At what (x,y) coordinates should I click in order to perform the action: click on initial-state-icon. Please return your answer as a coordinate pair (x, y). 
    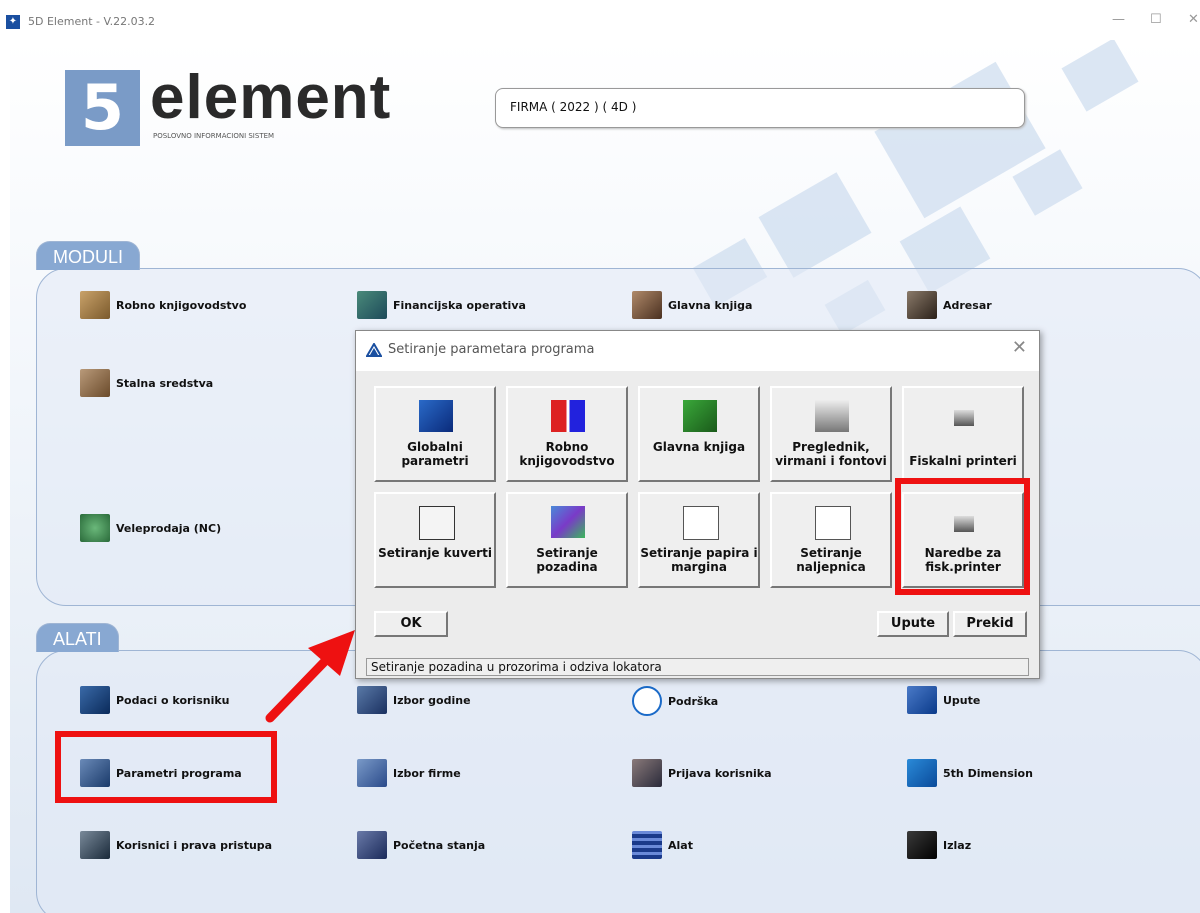
    Looking at the image, I should click on (372, 845).